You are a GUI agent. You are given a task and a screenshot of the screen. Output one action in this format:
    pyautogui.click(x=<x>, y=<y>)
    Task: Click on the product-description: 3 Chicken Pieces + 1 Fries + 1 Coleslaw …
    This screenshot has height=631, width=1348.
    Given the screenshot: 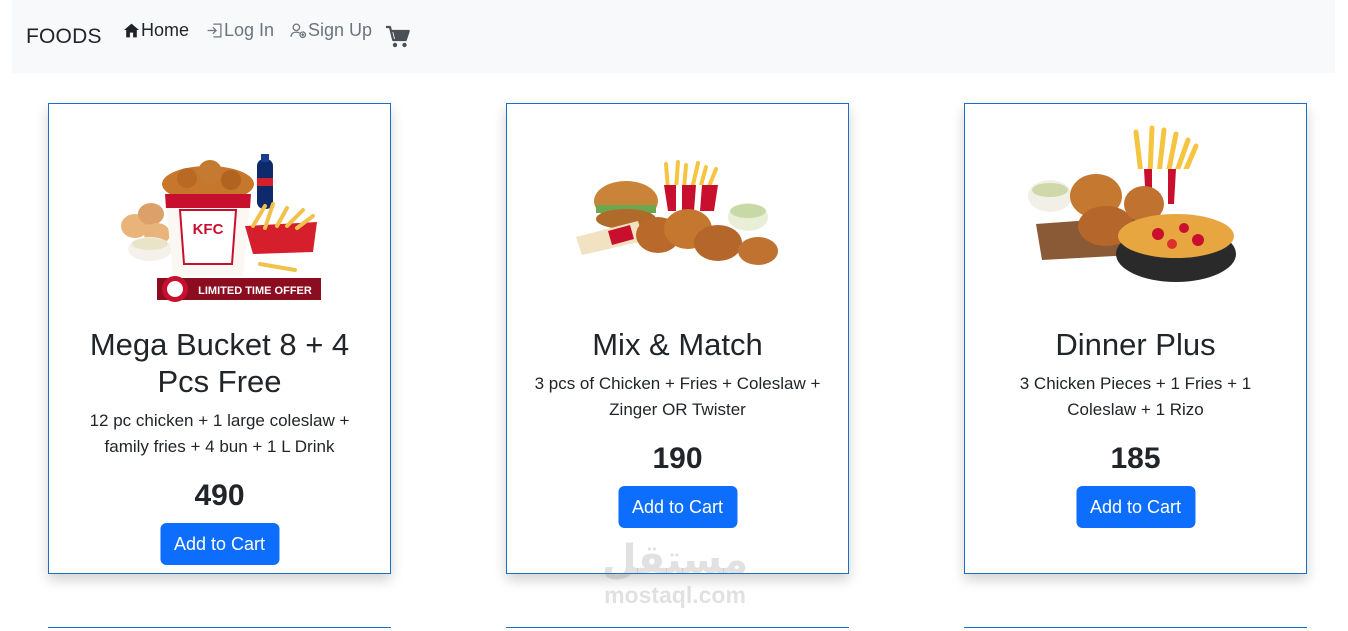 What is the action you would take?
    pyautogui.click(x=1135, y=396)
    